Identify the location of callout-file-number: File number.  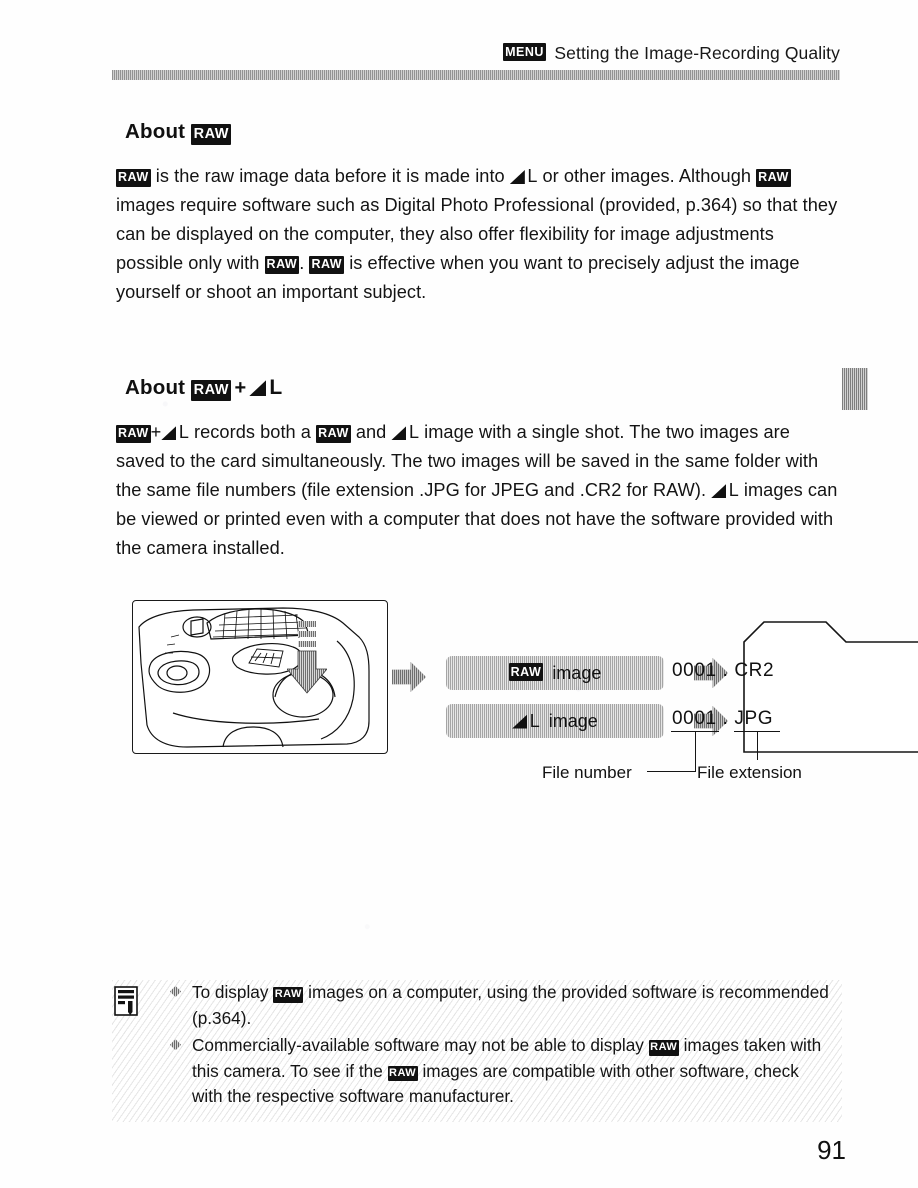
(587, 772).